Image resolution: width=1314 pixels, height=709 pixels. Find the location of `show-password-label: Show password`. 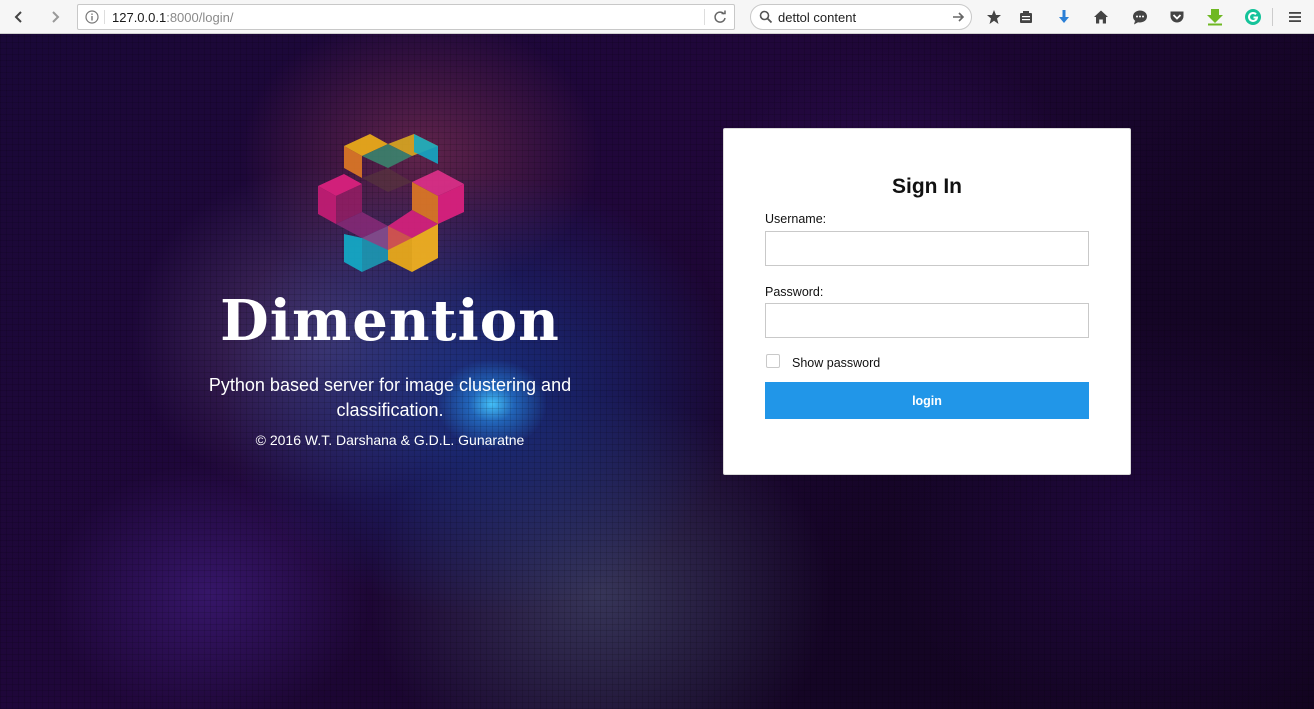

show-password-label: Show password is located at coordinates (836, 363).